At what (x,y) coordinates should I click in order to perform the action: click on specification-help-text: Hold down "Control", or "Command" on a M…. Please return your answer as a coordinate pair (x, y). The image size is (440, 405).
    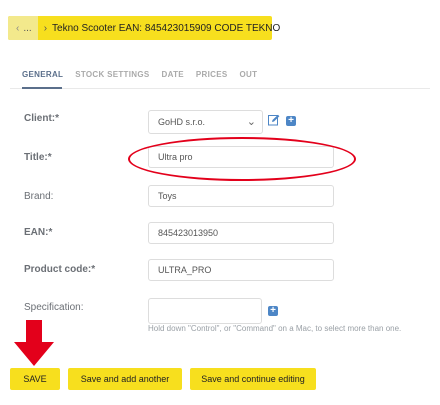
    Looking at the image, I should click on (275, 328).